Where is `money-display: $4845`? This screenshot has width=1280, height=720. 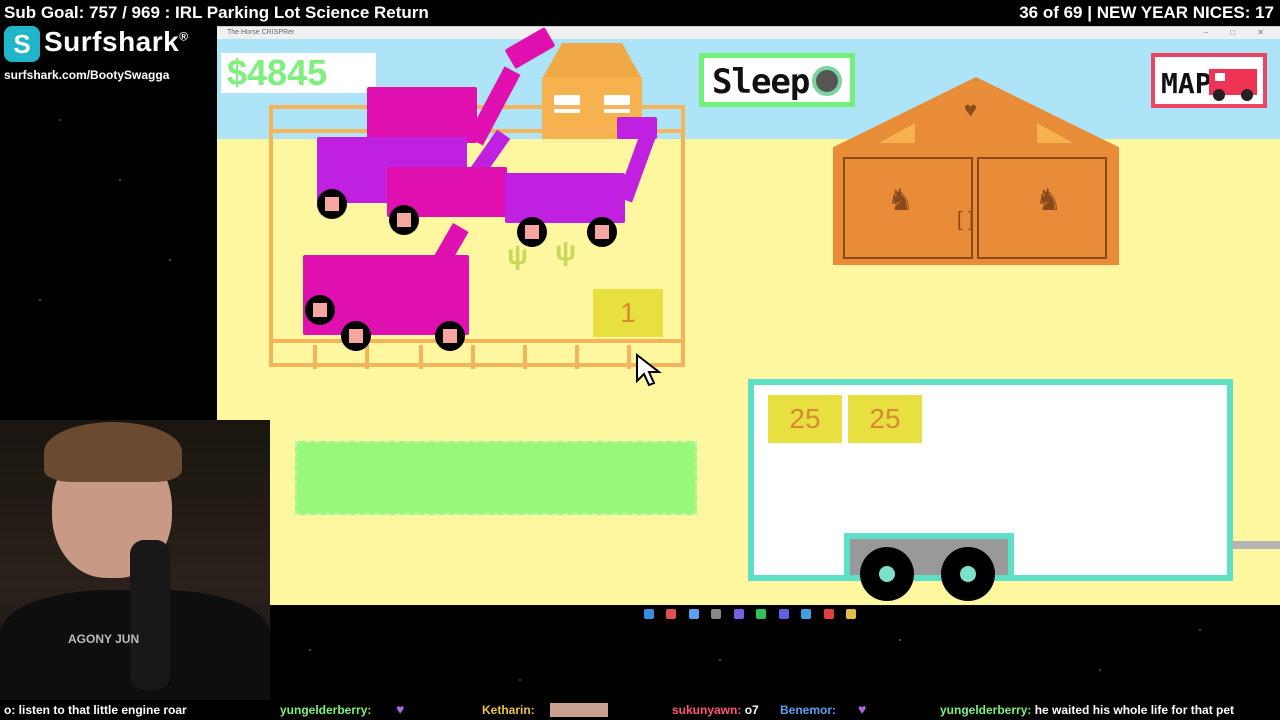 money-display: $4845 is located at coordinates (298, 73).